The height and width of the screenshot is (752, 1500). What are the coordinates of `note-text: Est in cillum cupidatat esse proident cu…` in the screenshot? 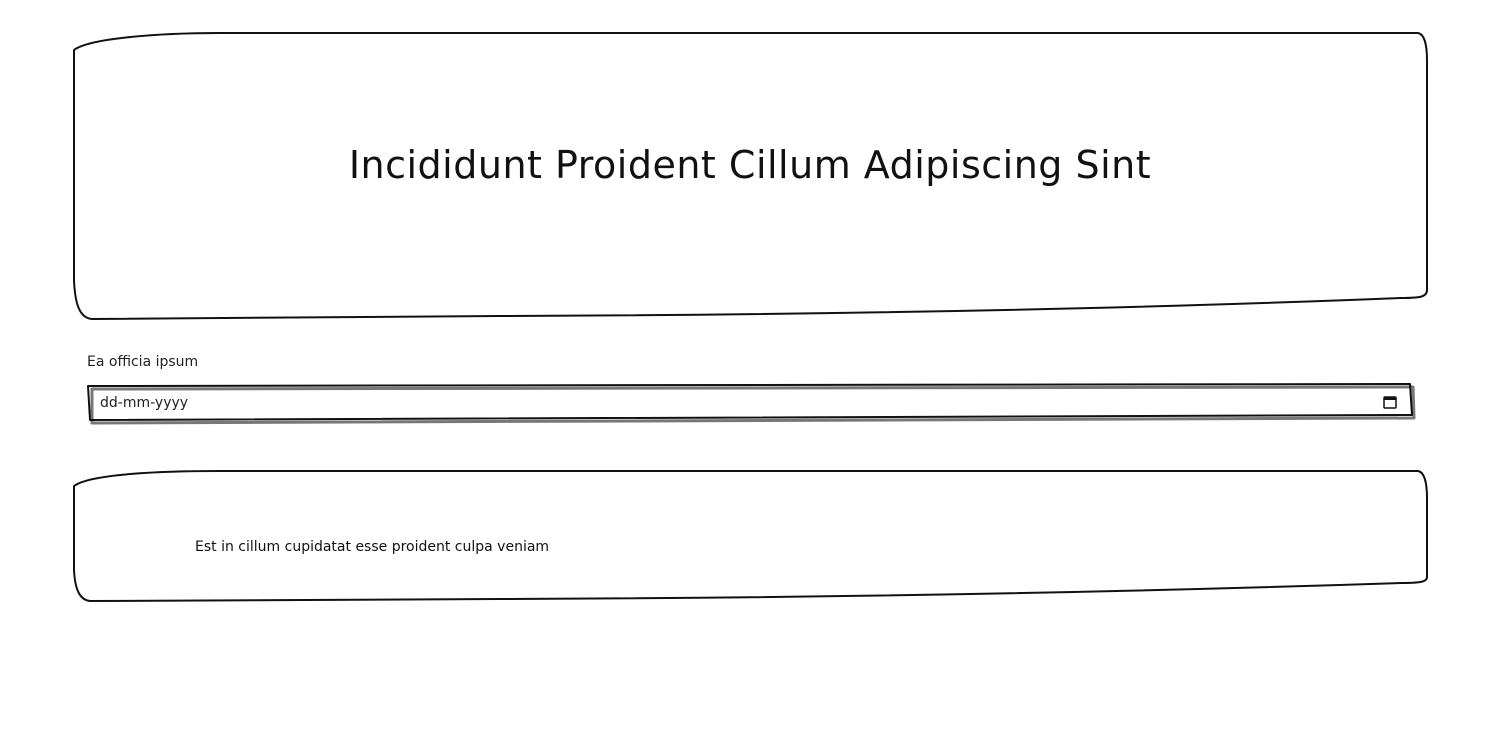 It's located at (372, 547).